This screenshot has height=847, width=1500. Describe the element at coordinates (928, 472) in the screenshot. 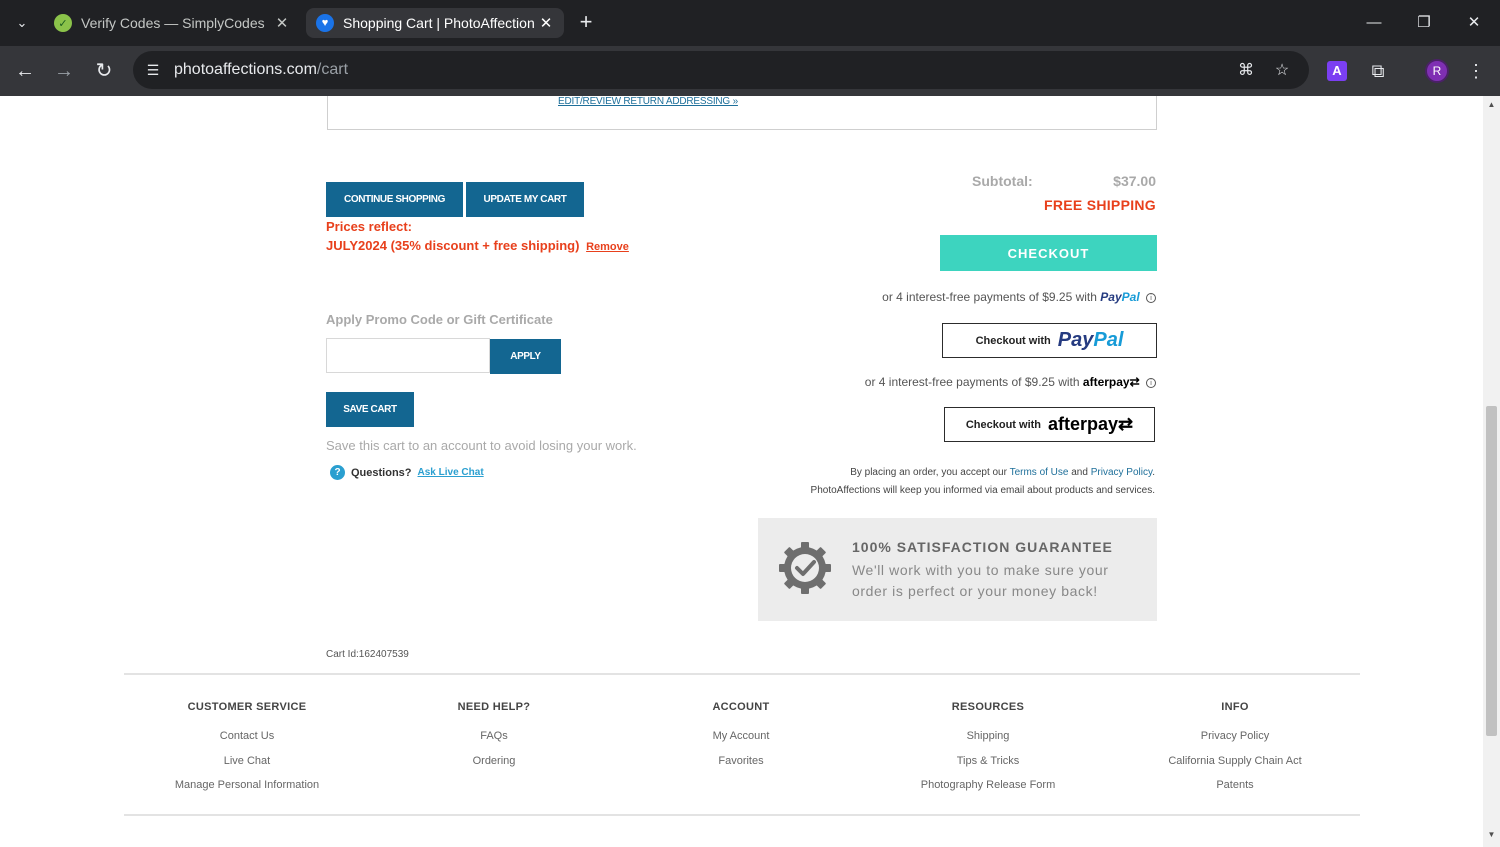

I see `terms-prefix: By placing an order, you accept our` at that location.